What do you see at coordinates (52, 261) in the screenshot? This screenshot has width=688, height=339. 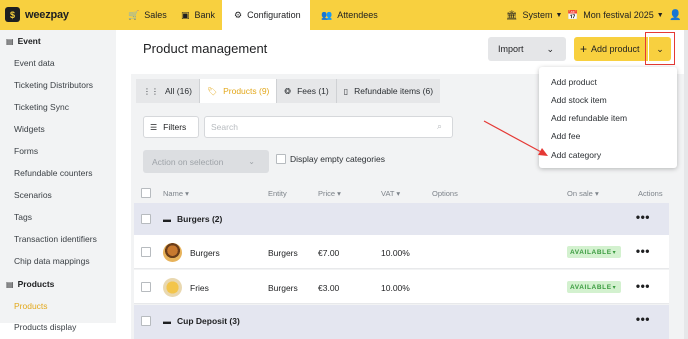 I see `sidebar-item-chip-data-mappings: Chip data mappings` at bounding box center [52, 261].